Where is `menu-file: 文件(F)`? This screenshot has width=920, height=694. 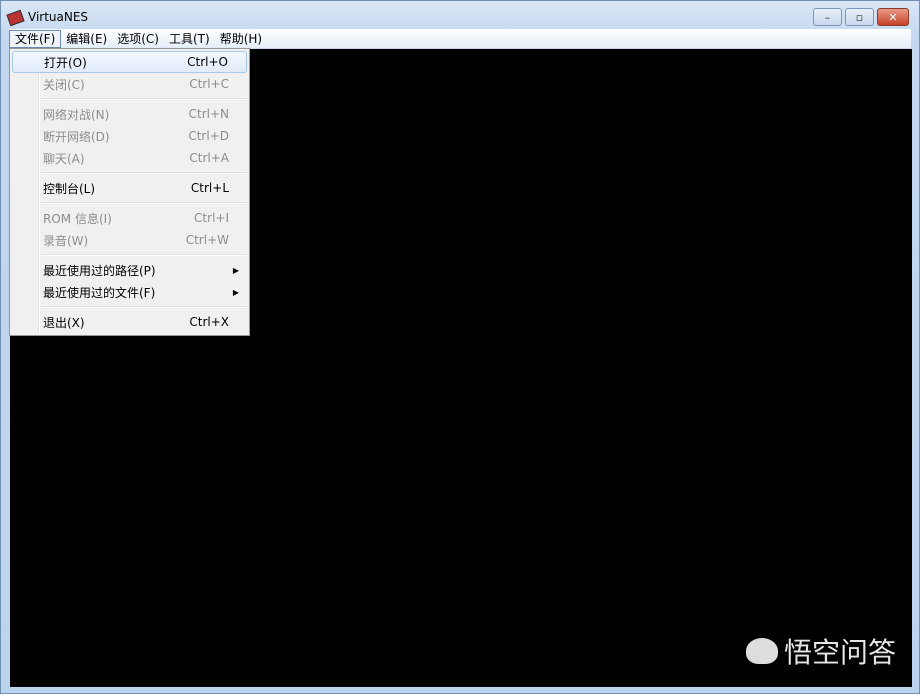 menu-file: 文件(F) is located at coordinates (35, 38).